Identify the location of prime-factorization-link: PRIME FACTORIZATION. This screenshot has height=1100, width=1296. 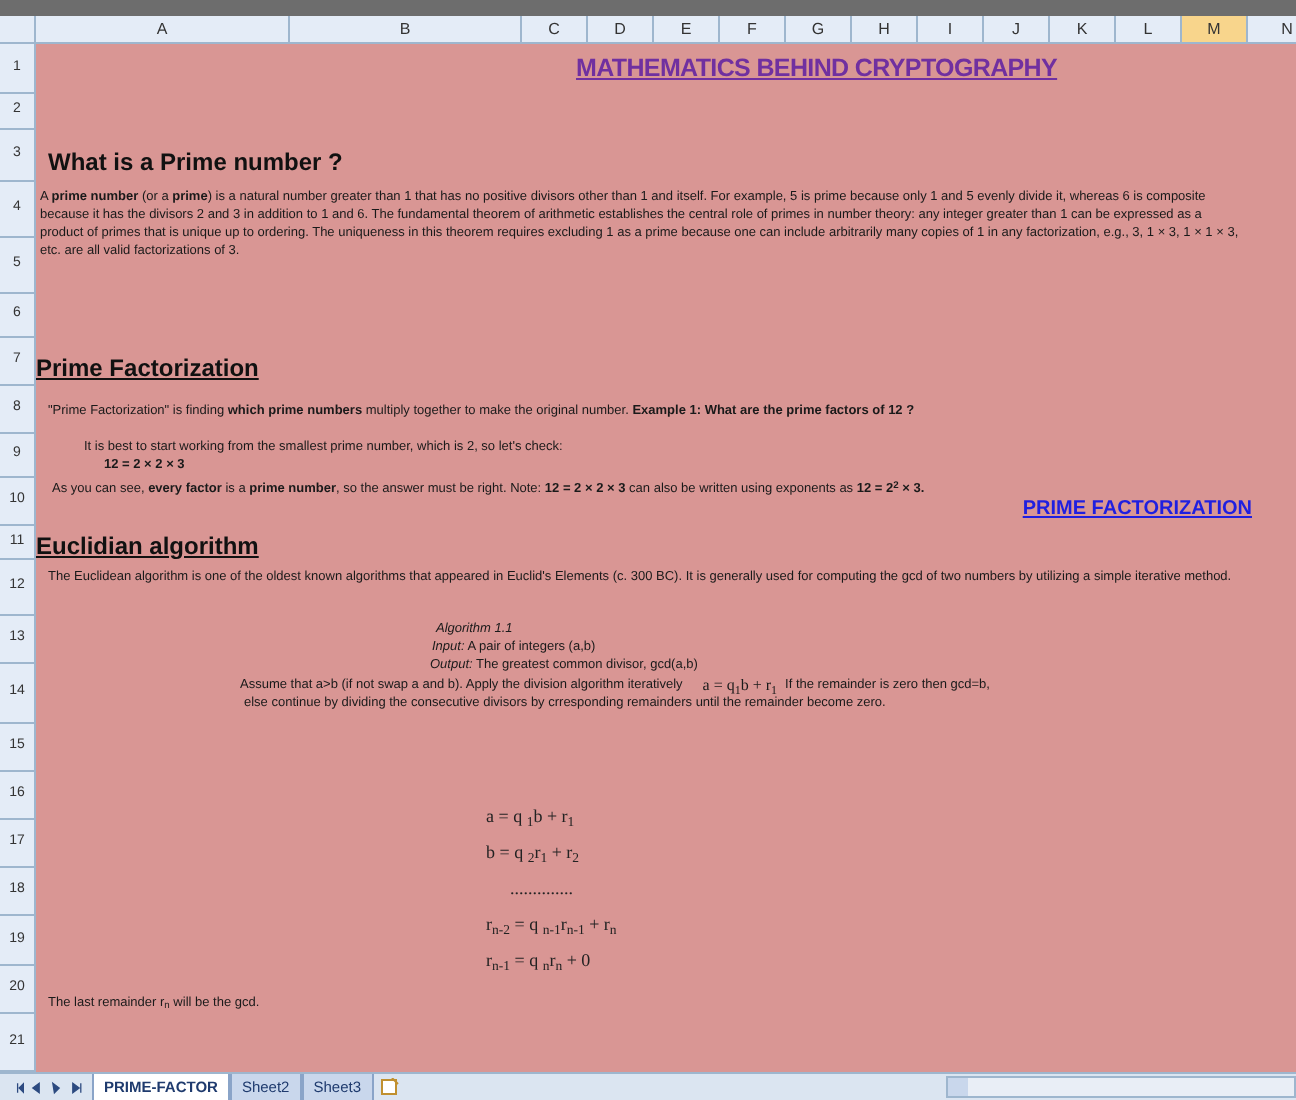
(1137, 509).